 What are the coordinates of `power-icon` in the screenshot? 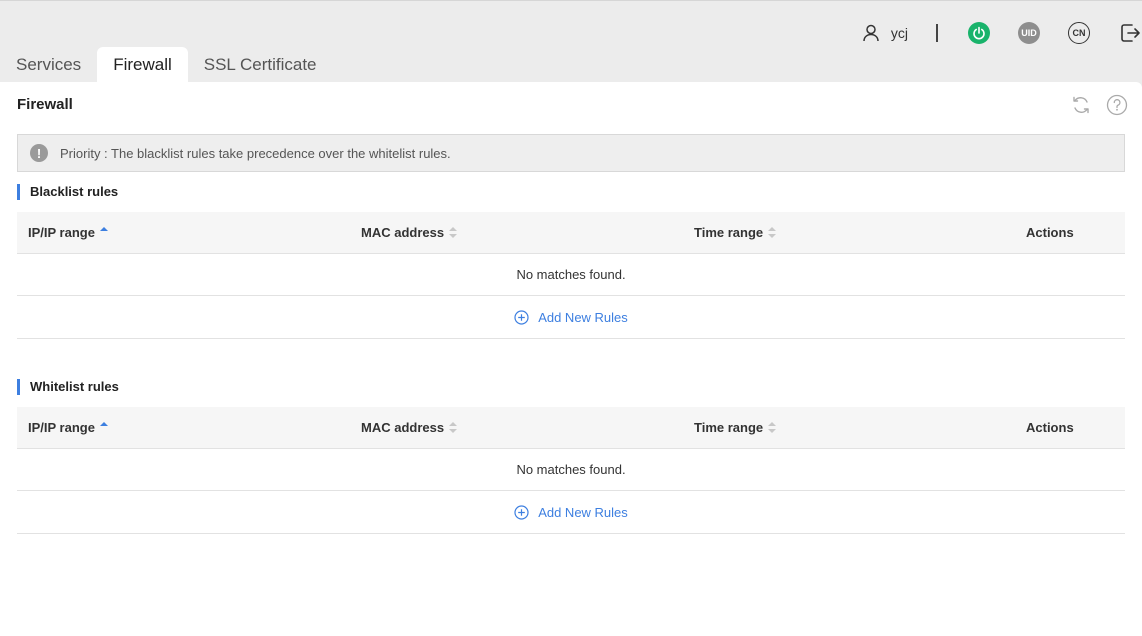 It's located at (979, 33).